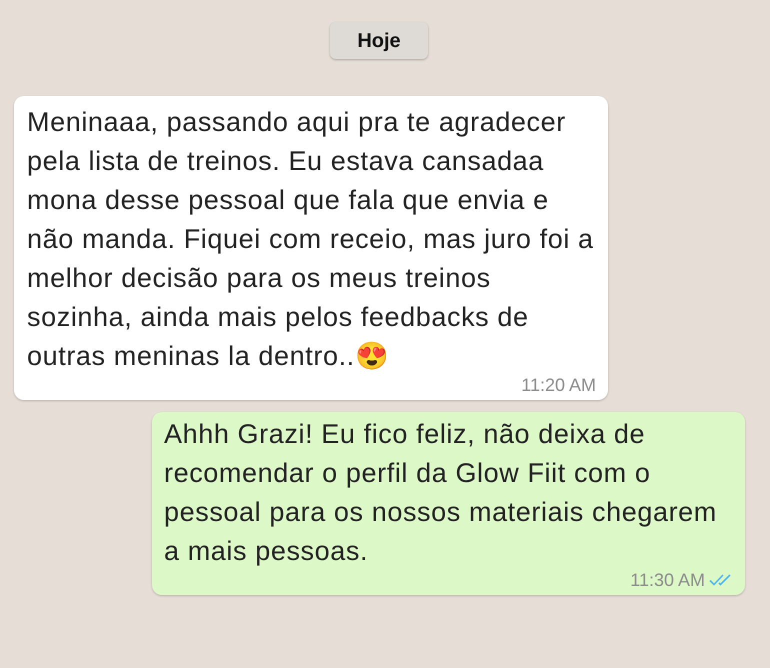 The image size is (770, 668). Describe the element at coordinates (379, 40) in the screenshot. I see `date-chip: Hoje` at that location.